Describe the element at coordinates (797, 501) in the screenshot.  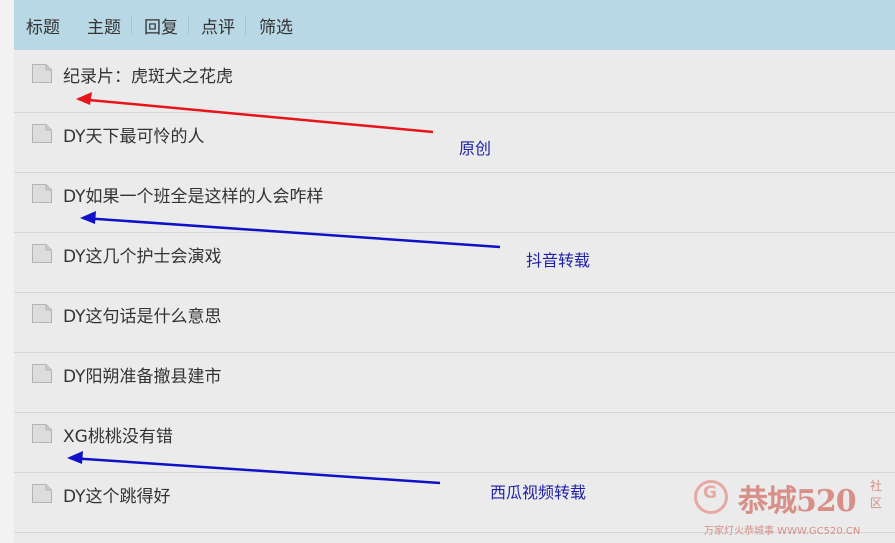
I see `watermark-main-text: 恭城520` at that location.